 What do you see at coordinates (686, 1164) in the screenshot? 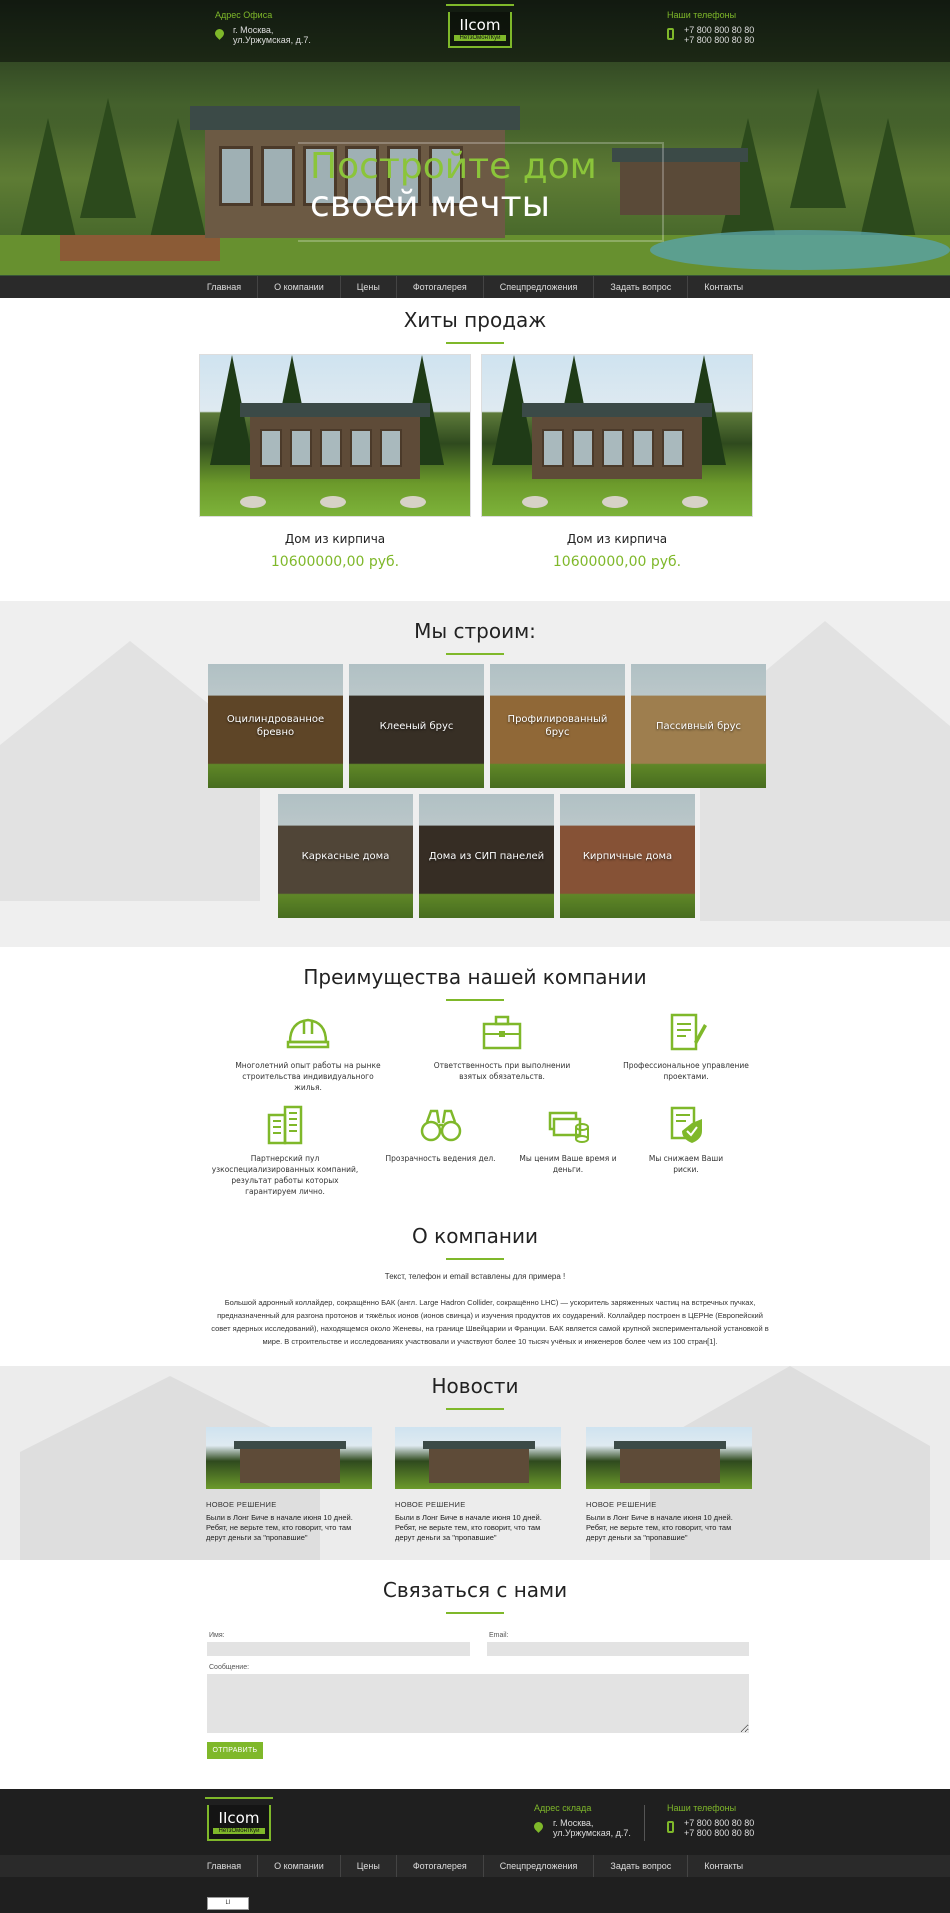
I see `advantage-text: Мы снижаем Ваши риски.` at bounding box center [686, 1164].